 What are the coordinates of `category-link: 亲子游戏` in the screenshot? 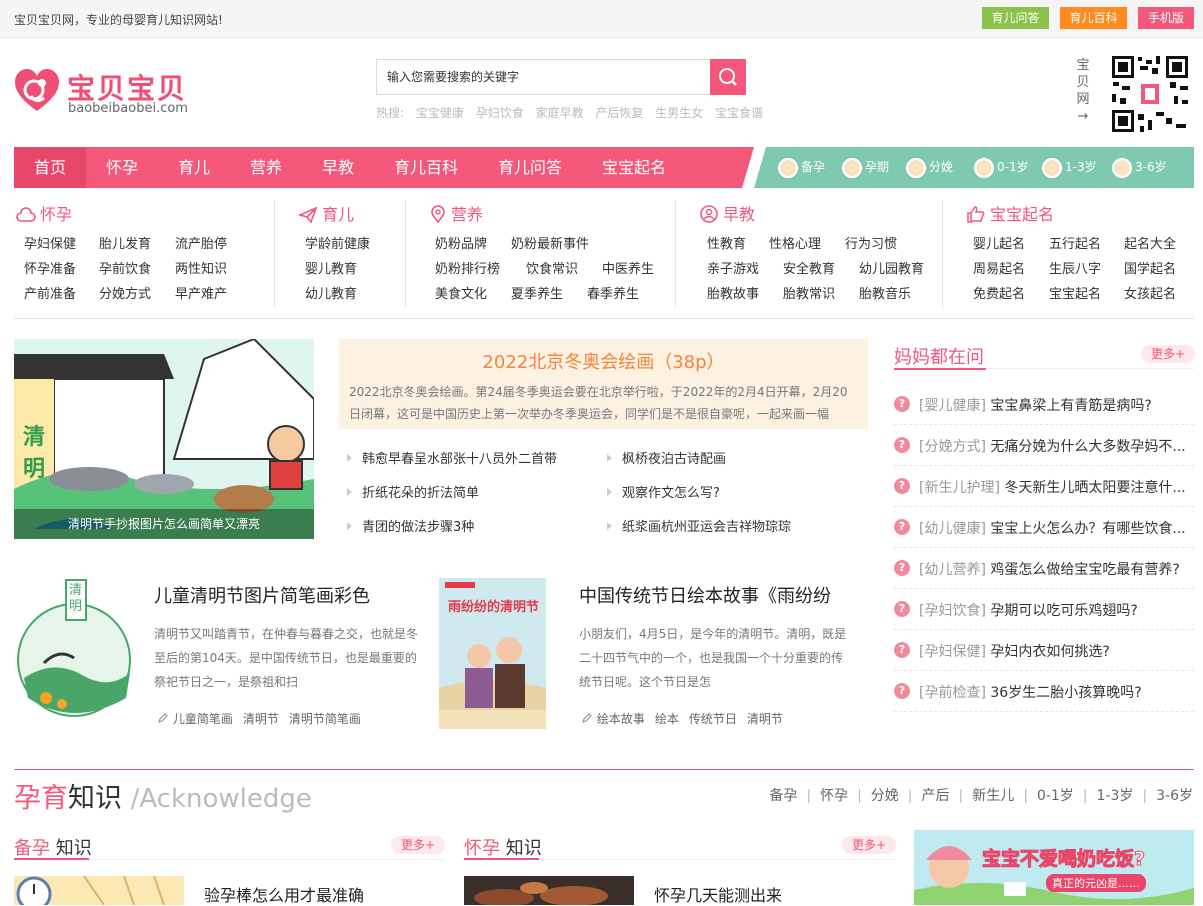 It's located at (733, 267).